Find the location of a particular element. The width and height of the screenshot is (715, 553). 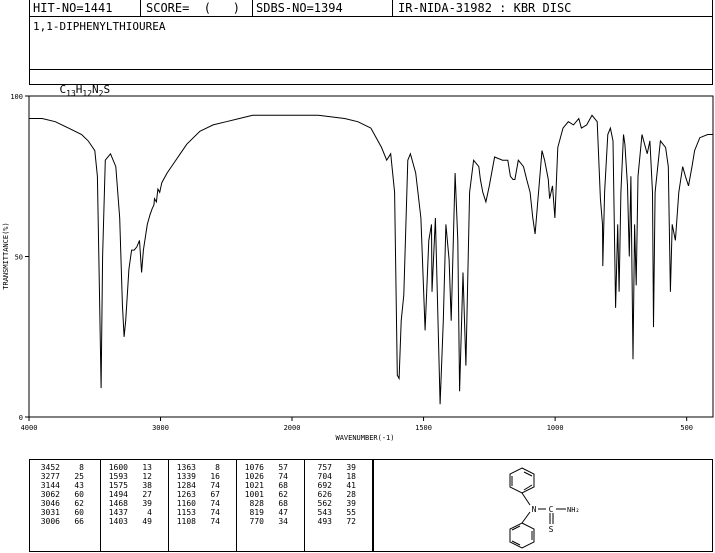

peak-wavenumber: 493 is located at coordinates (324, 521).